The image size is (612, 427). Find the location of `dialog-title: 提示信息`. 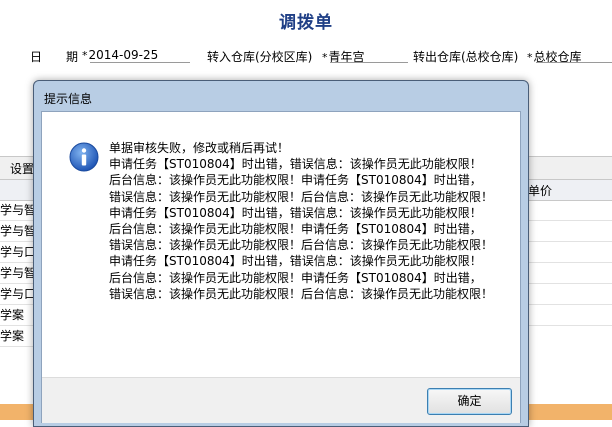

dialog-title: 提示信息 is located at coordinates (68, 99).